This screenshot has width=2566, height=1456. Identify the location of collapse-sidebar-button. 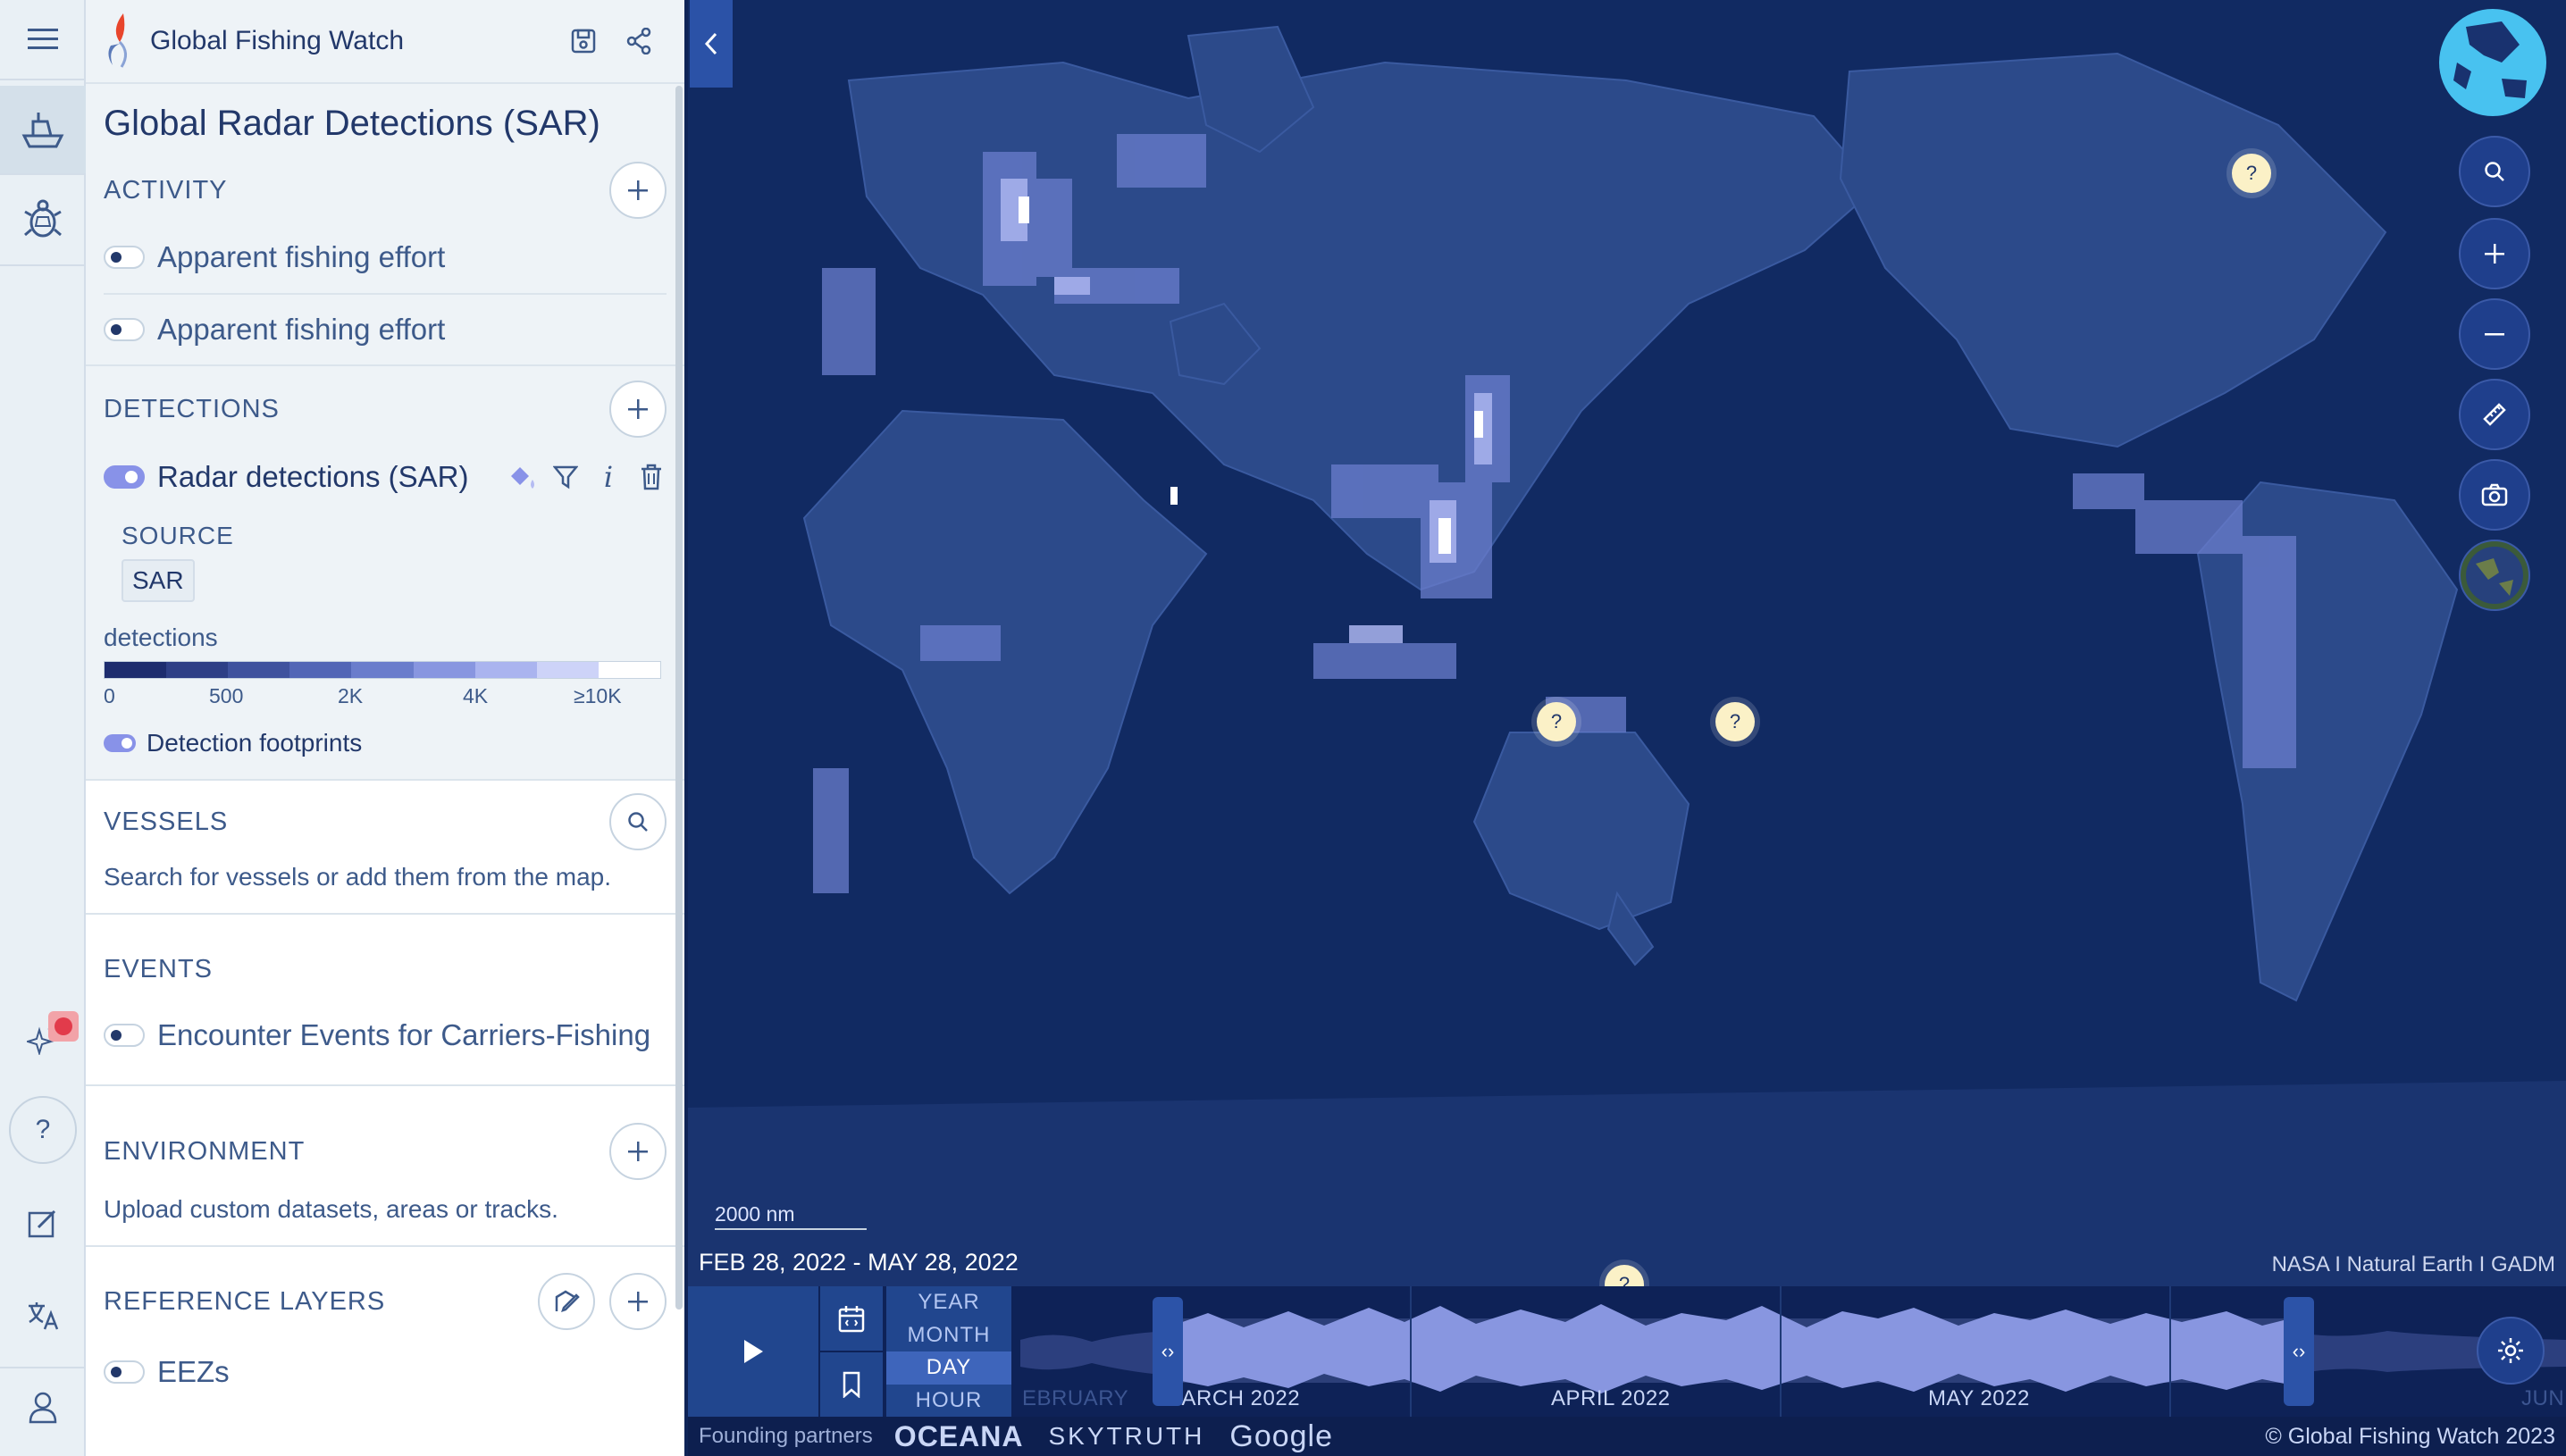
(712, 44).